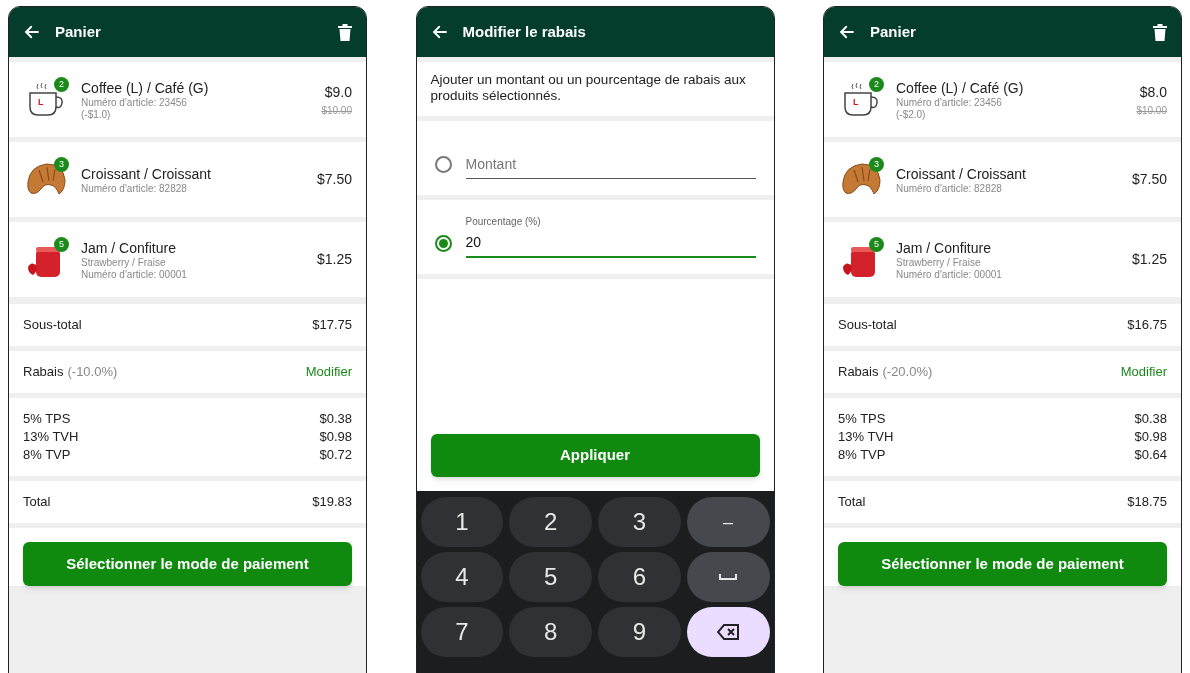 The image size is (1190, 673). I want to click on radio-option: Pourcentage (%) 20, so click(595, 237).